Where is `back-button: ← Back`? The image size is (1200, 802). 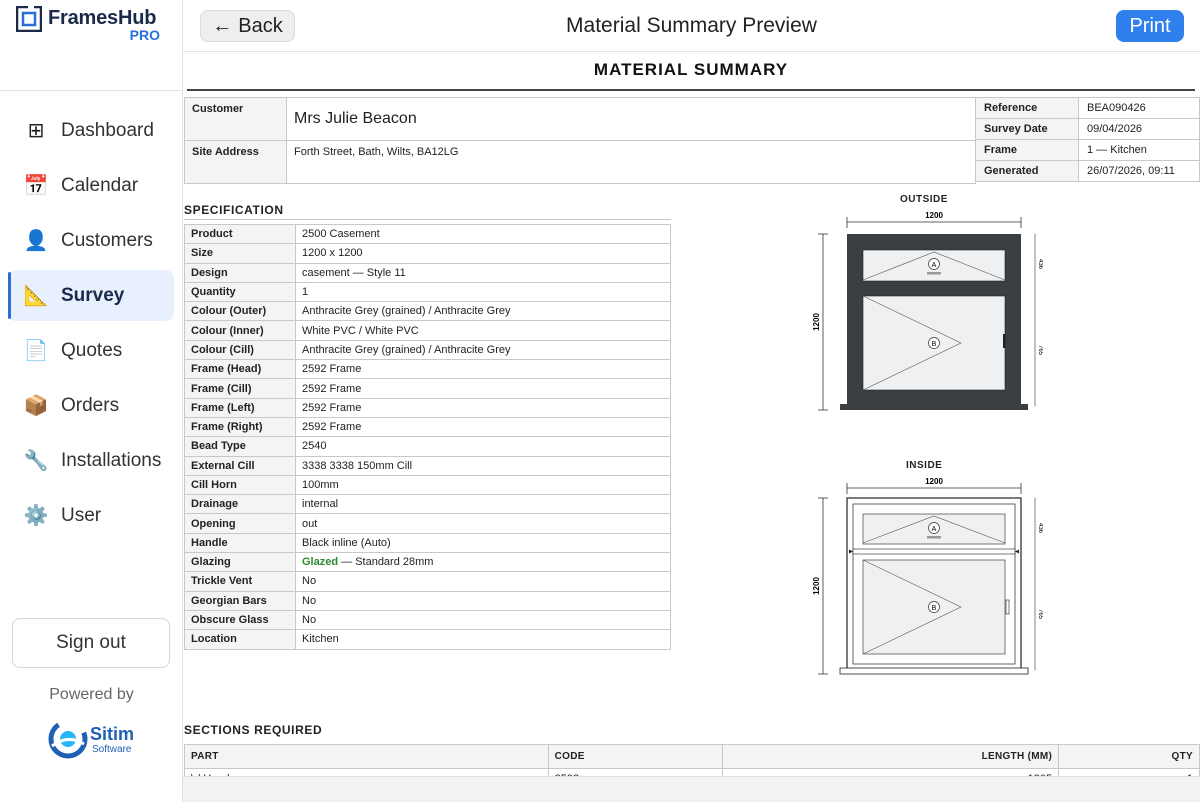
back-button: ← Back is located at coordinates (247, 26).